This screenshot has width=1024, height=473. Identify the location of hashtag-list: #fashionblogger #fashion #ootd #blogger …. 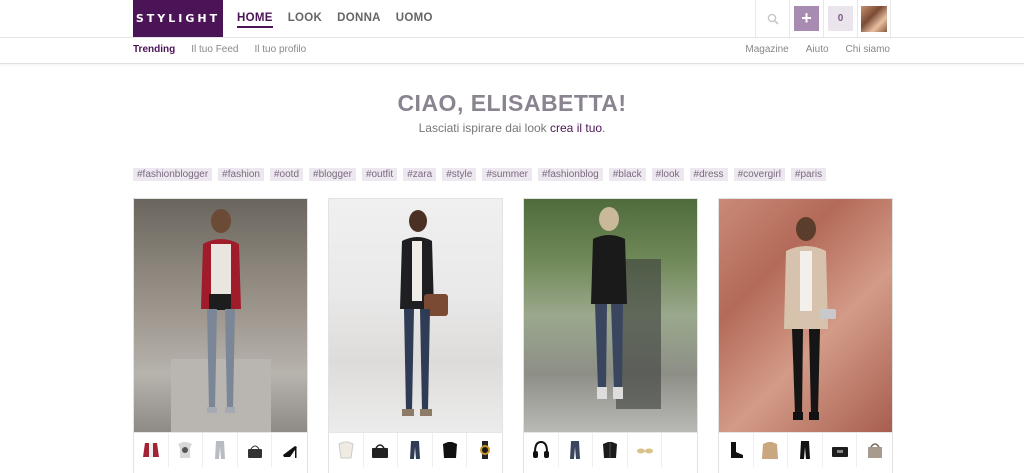
(513, 174).